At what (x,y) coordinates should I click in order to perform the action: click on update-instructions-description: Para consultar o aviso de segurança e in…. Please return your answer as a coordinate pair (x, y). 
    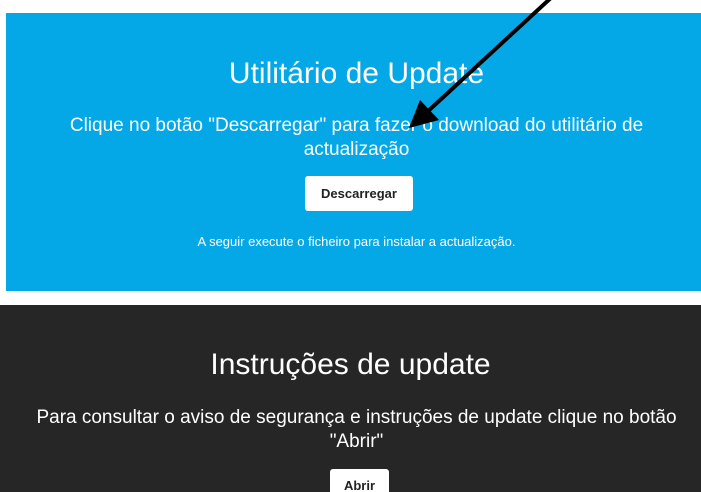
    Looking at the image, I should click on (350, 430).